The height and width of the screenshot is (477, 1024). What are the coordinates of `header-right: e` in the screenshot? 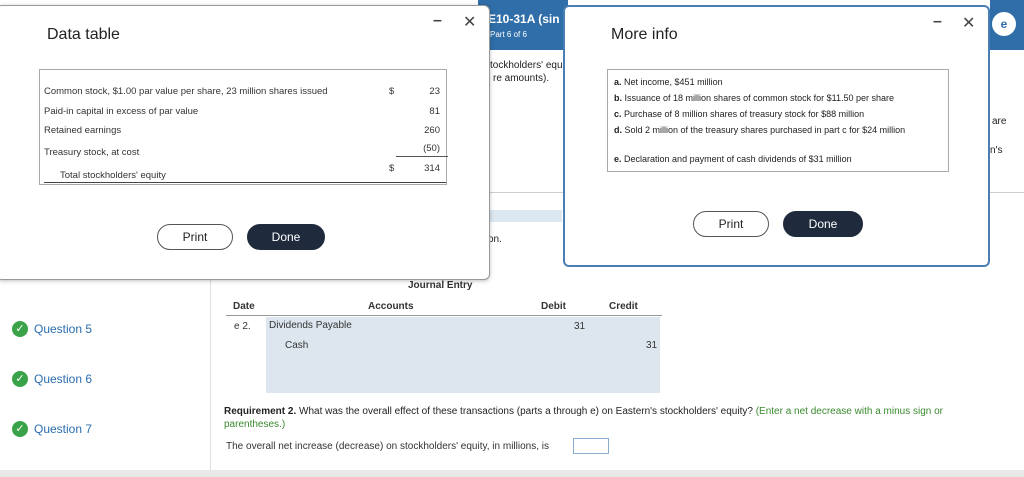 It's located at (1007, 25).